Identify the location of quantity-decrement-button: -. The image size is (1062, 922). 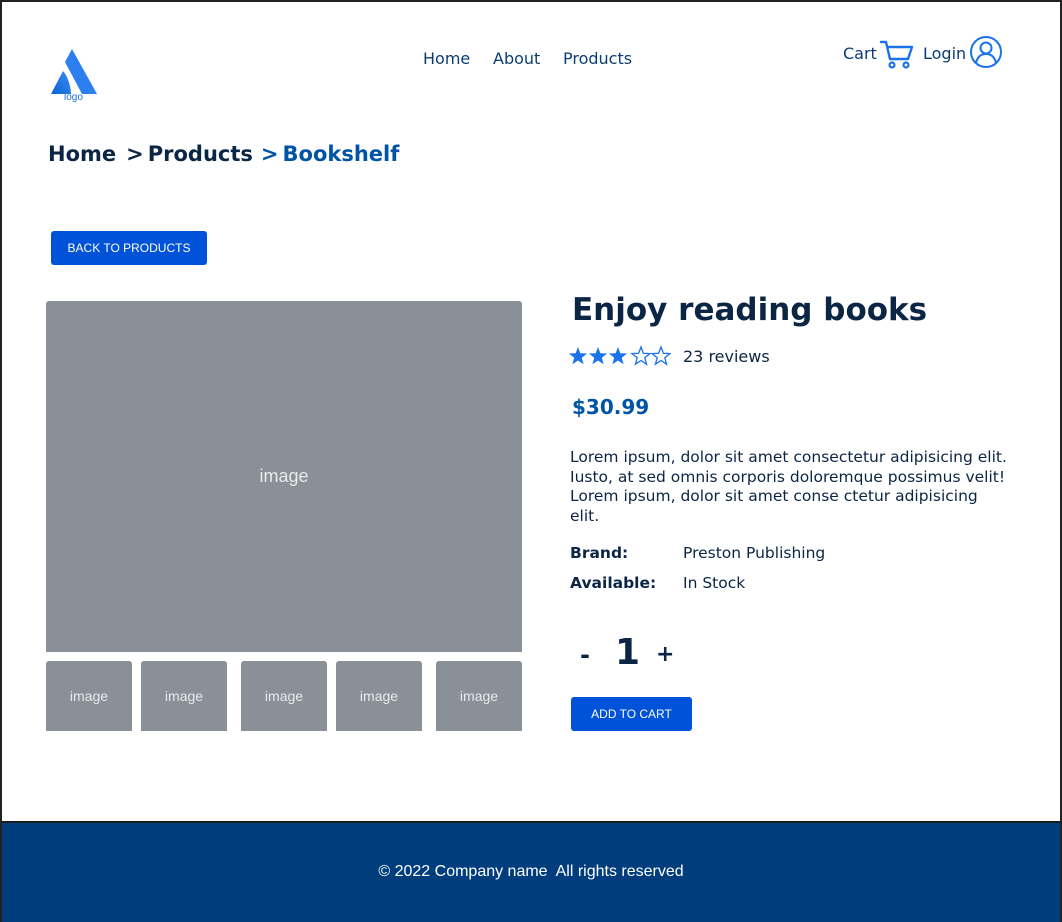
(585, 655).